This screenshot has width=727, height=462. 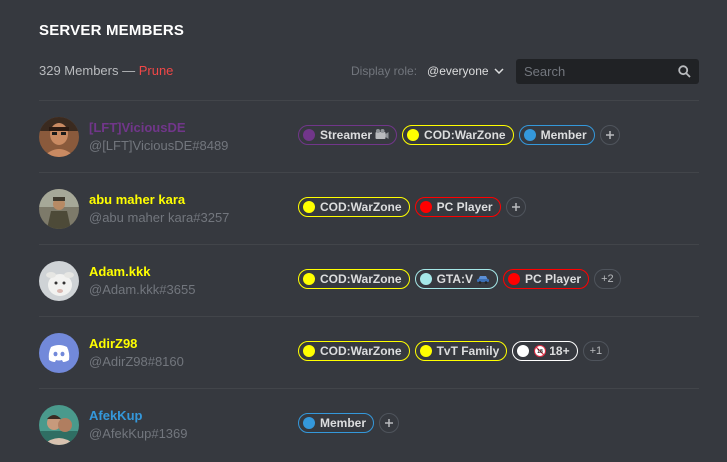 I want to click on role-list: Streamer COD:WarZone Member, so click(x=459, y=135).